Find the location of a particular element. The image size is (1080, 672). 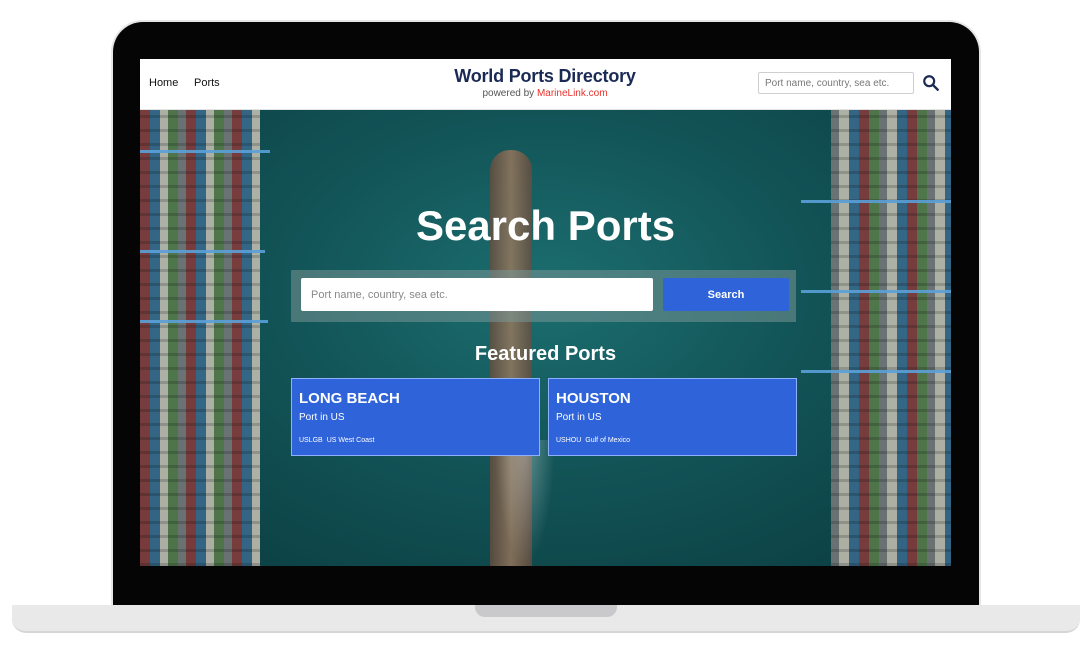

hero-title: Search Ports is located at coordinates (545, 225).